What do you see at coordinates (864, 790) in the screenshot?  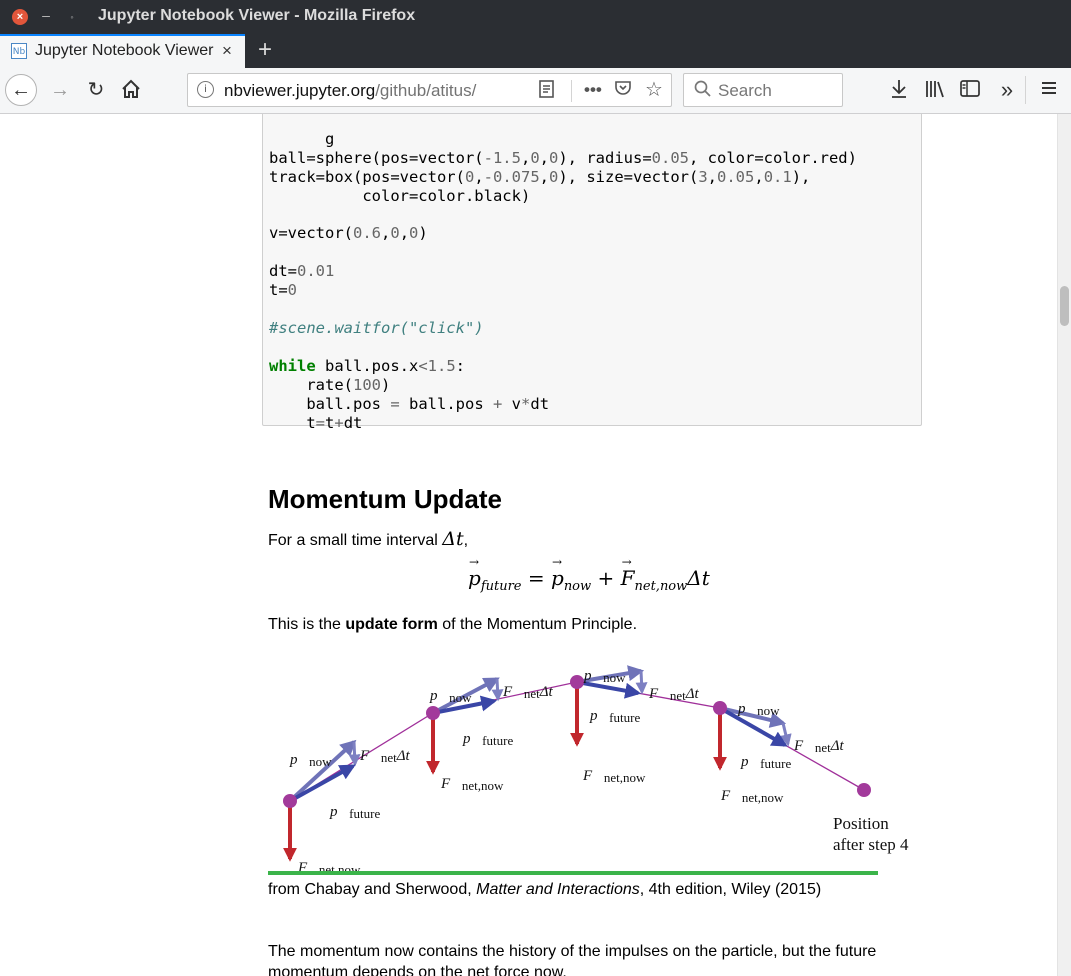 I see `final-position-marker` at bounding box center [864, 790].